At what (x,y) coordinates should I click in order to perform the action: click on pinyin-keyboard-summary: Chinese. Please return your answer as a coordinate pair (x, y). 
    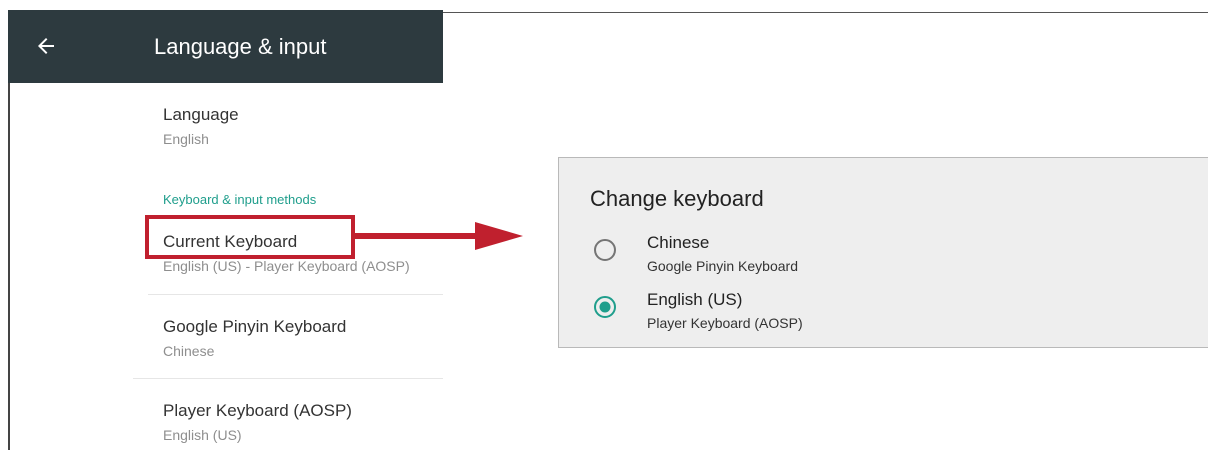
    Looking at the image, I should click on (189, 351).